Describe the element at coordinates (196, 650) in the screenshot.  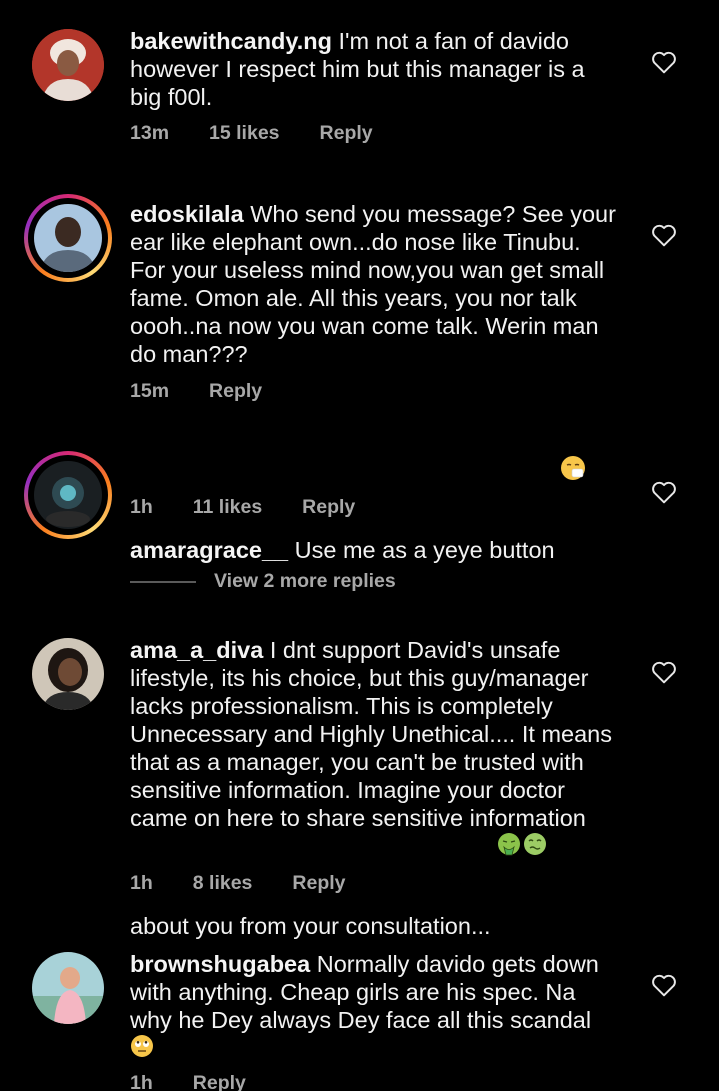
I see `comment-username: ama_a_diva` at that location.